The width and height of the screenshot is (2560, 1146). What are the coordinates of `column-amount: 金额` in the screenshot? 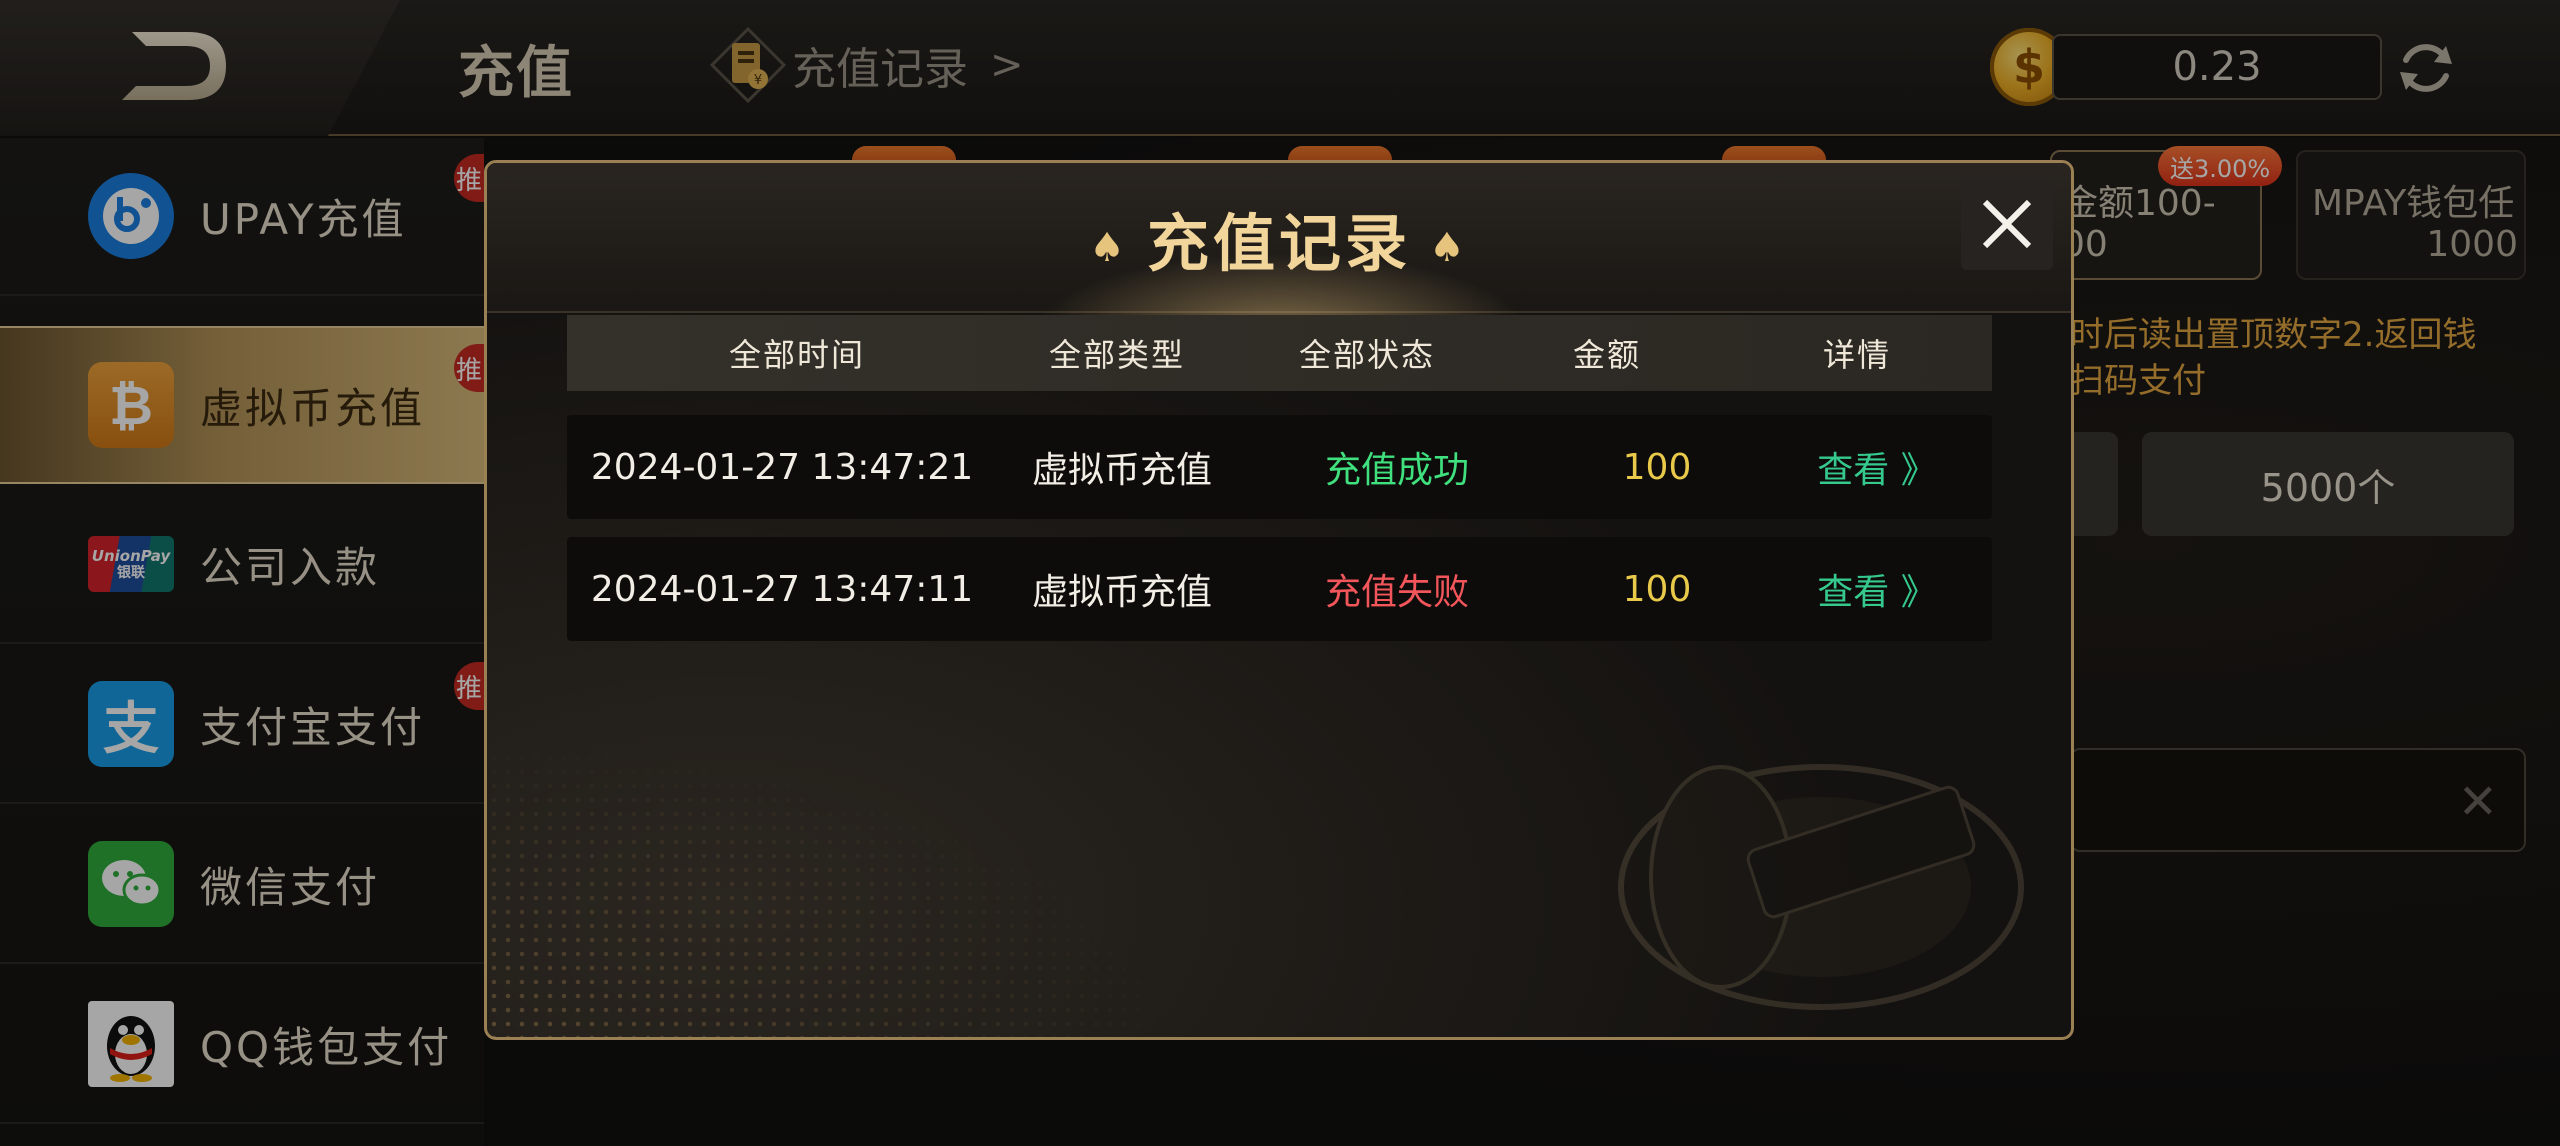 It's located at (1606, 355).